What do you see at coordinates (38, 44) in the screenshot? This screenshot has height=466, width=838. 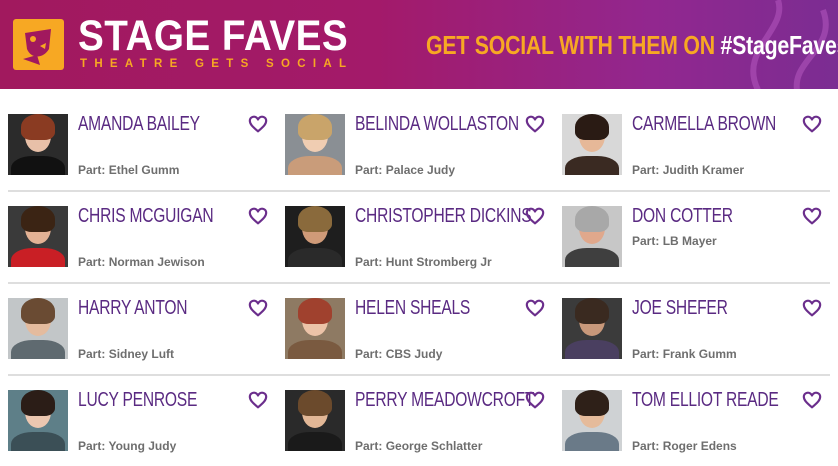 I see `logo-icon` at bounding box center [38, 44].